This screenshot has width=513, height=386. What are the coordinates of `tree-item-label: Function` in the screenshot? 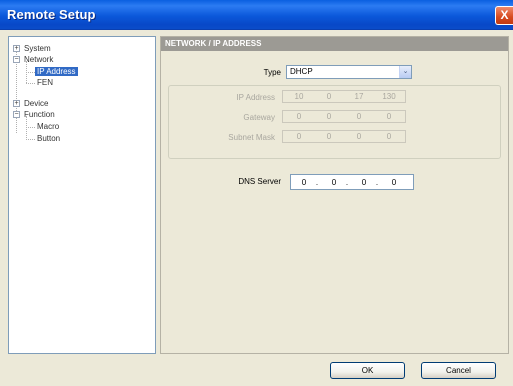 It's located at (39, 114).